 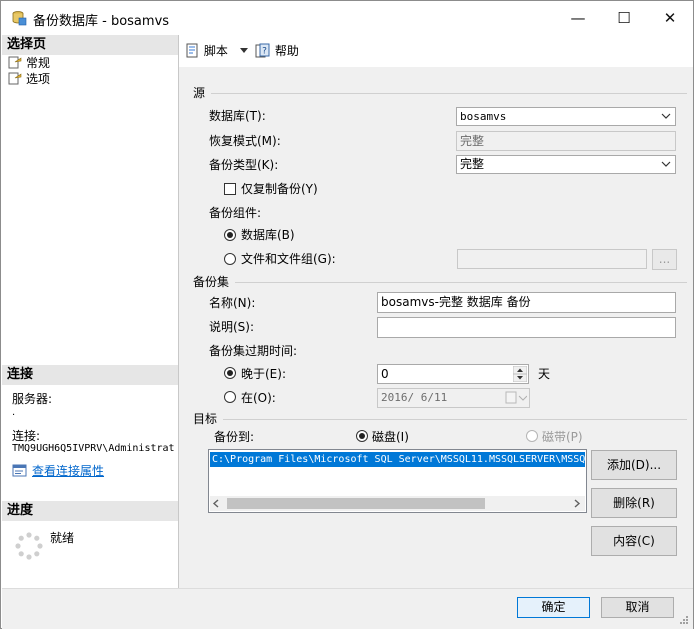 I want to click on expire-on-radio, so click(x=230, y=397).